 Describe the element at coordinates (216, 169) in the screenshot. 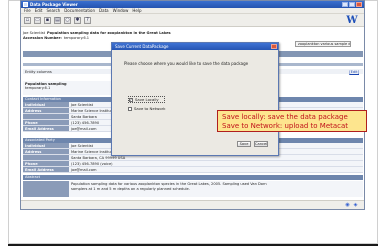

I see `row-value: joe@mail.com` at that location.